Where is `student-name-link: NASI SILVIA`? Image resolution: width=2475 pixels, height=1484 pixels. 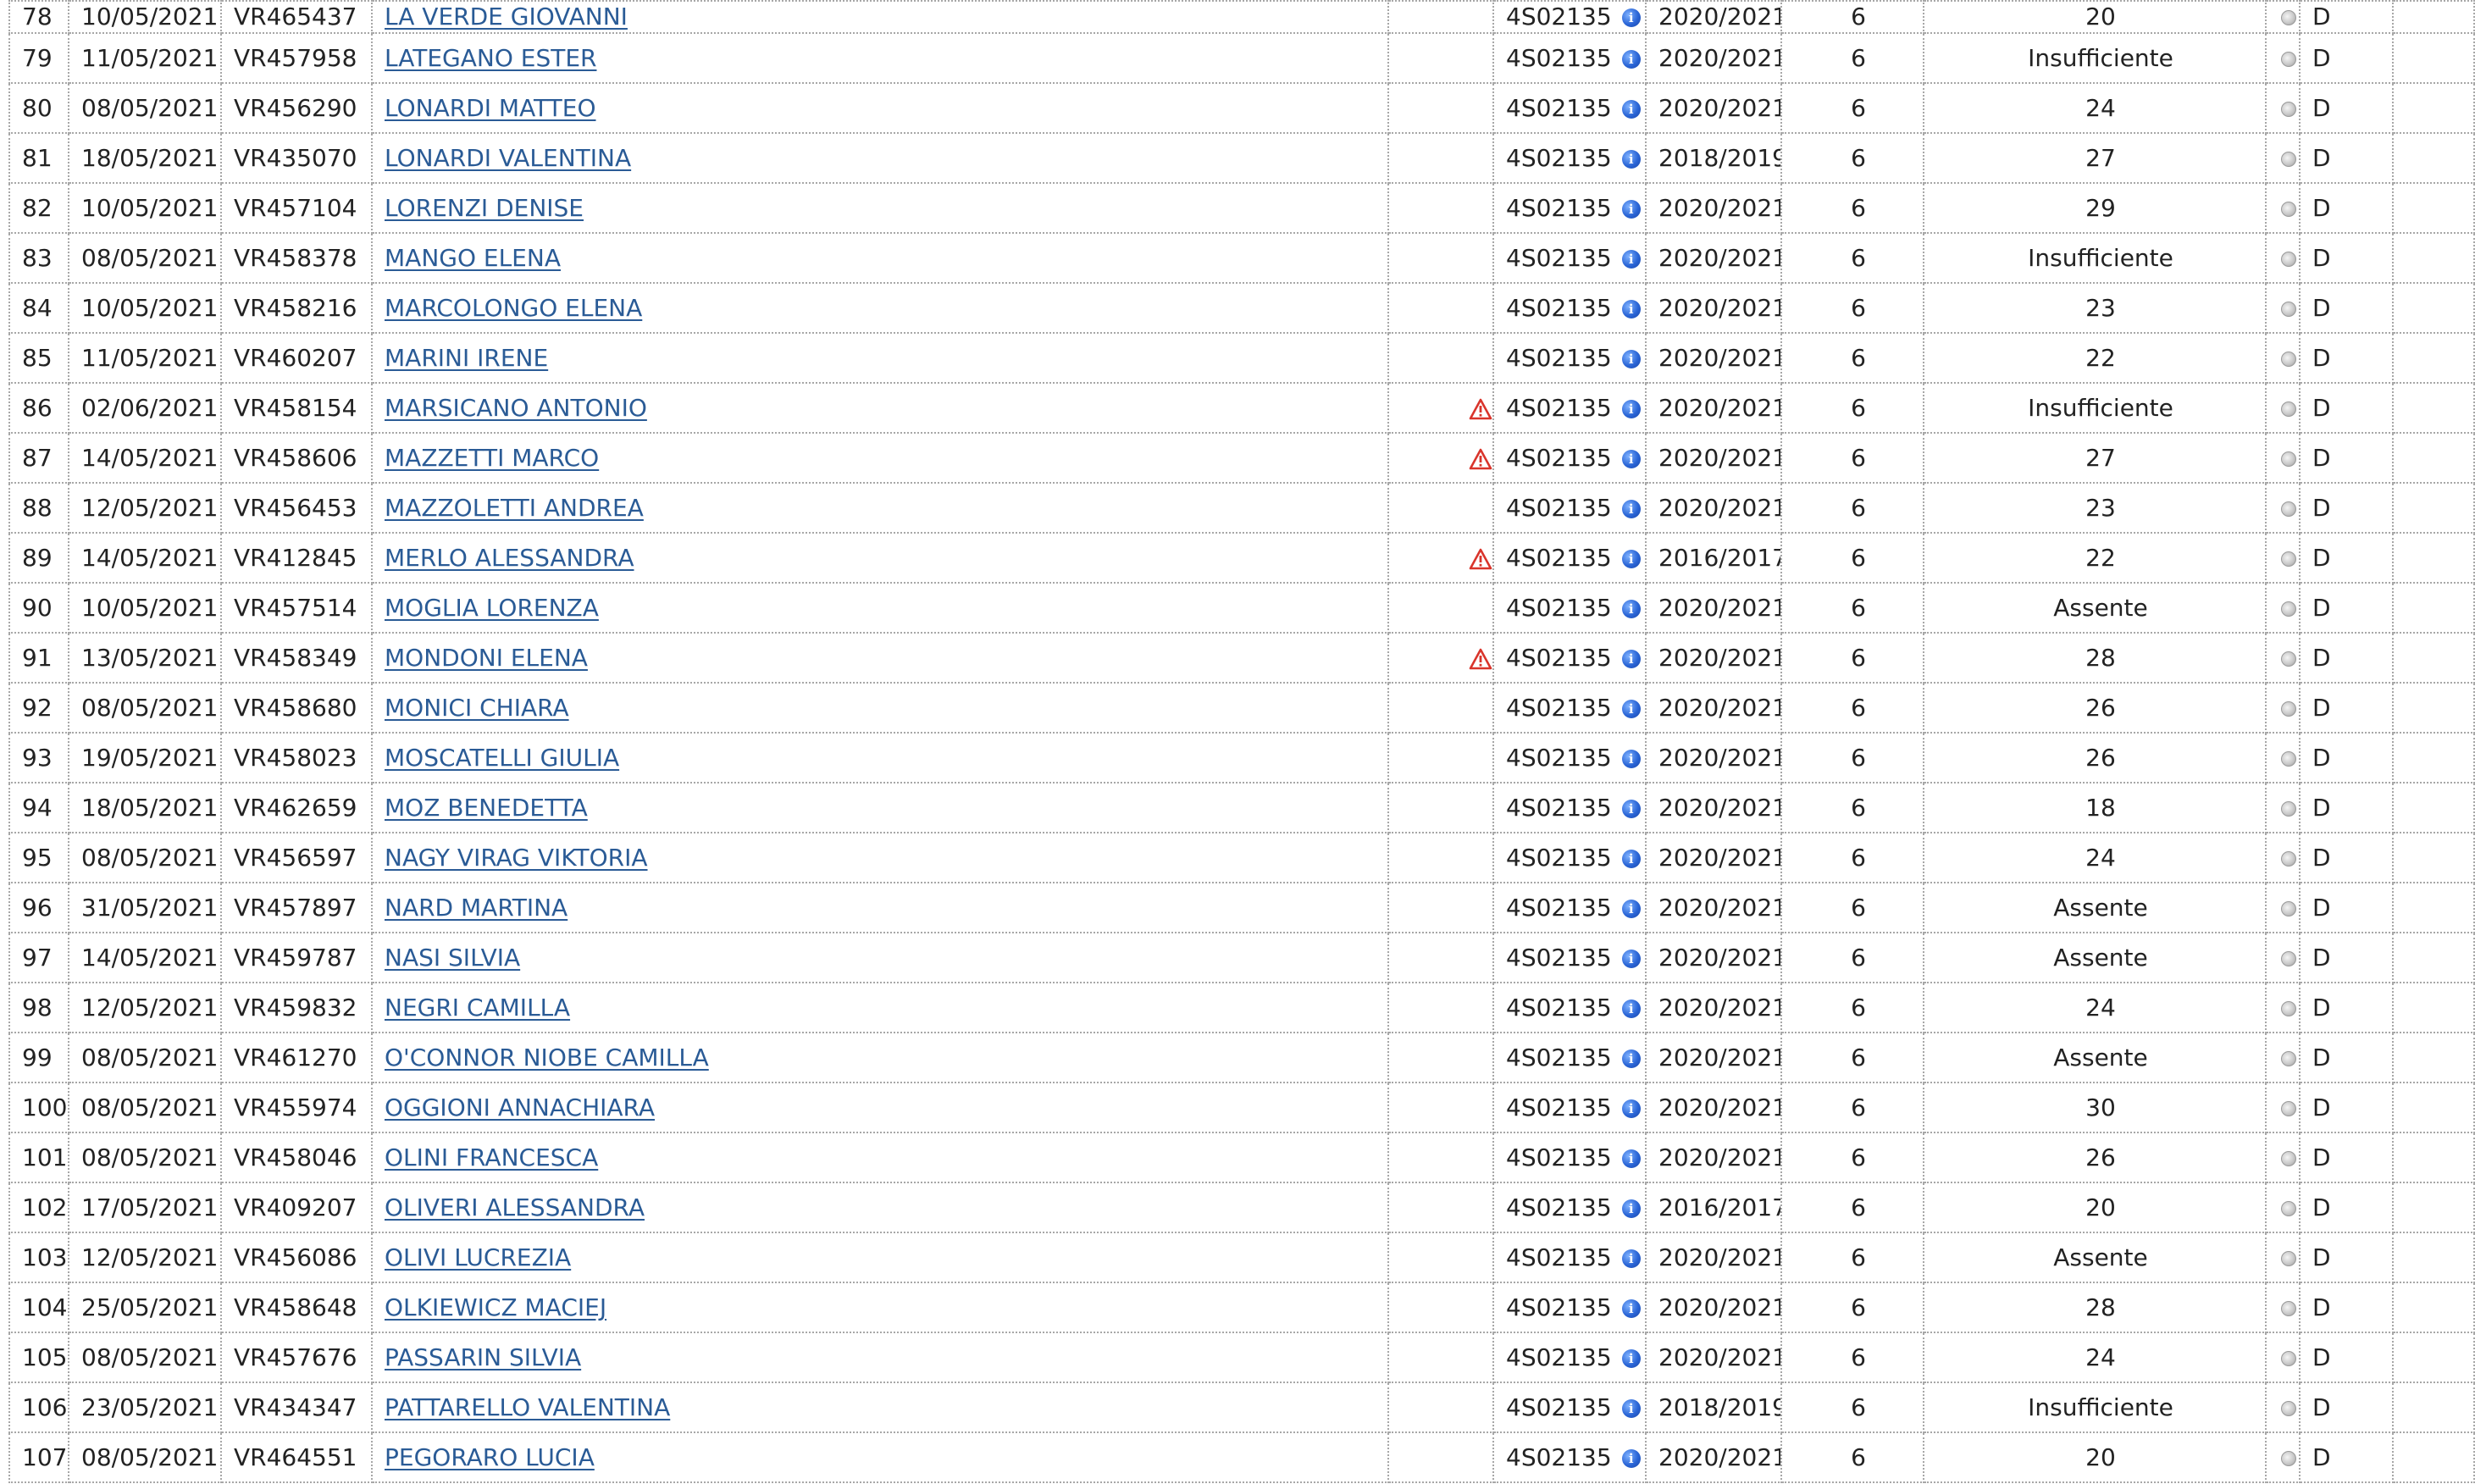
student-name-link: NASI SILVIA is located at coordinates (452, 958).